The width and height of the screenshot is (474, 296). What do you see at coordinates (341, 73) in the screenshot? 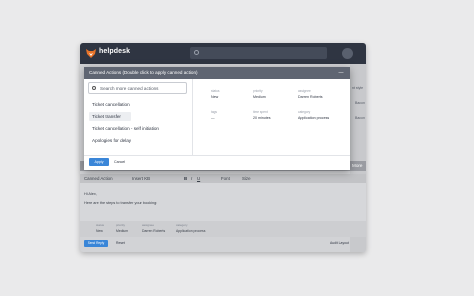
I see `minimize-icon: —` at bounding box center [341, 73].